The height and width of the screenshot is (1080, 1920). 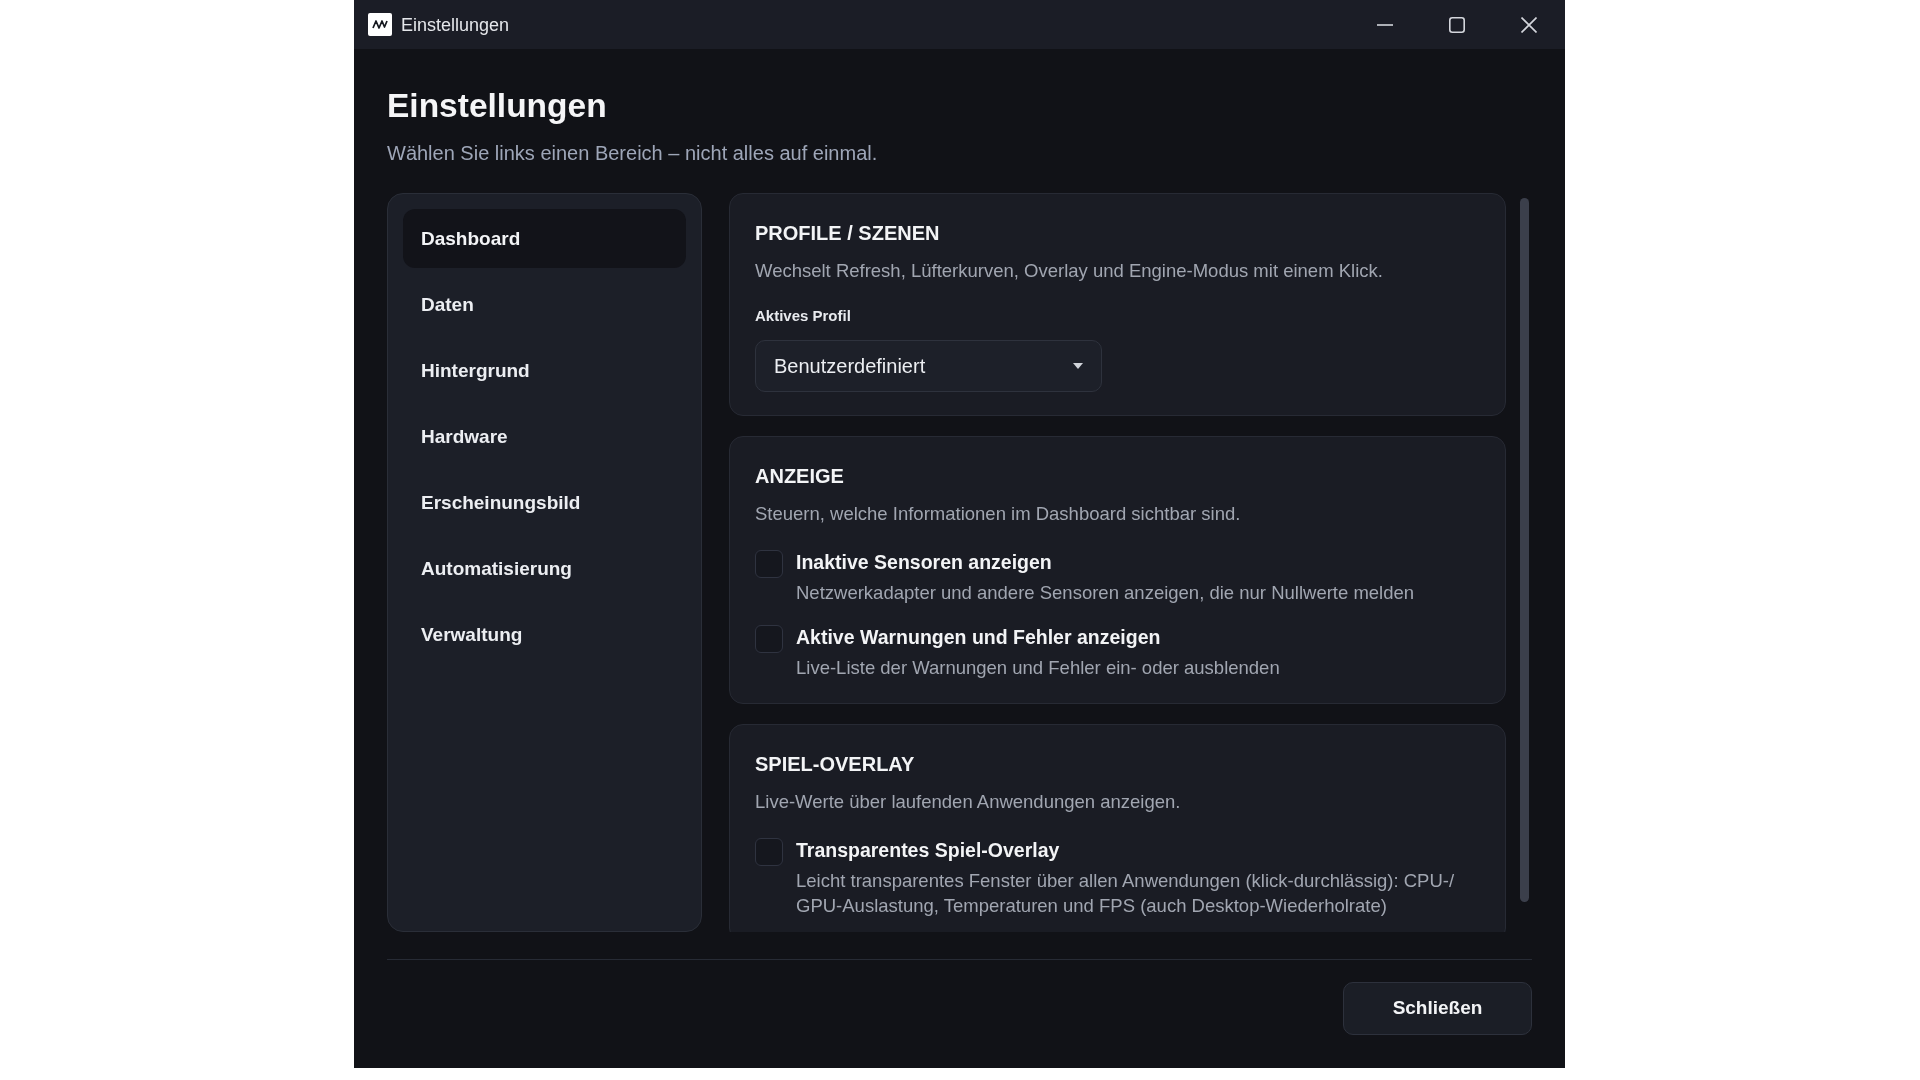 What do you see at coordinates (1524, 550) in the screenshot?
I see `scrollbar-thumb` at bounding box center [1524, 550].